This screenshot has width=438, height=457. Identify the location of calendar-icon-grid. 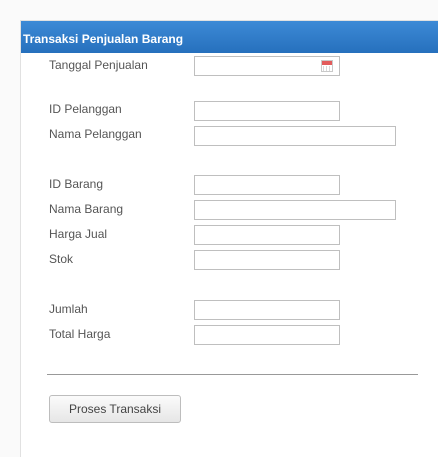
(327, 68).